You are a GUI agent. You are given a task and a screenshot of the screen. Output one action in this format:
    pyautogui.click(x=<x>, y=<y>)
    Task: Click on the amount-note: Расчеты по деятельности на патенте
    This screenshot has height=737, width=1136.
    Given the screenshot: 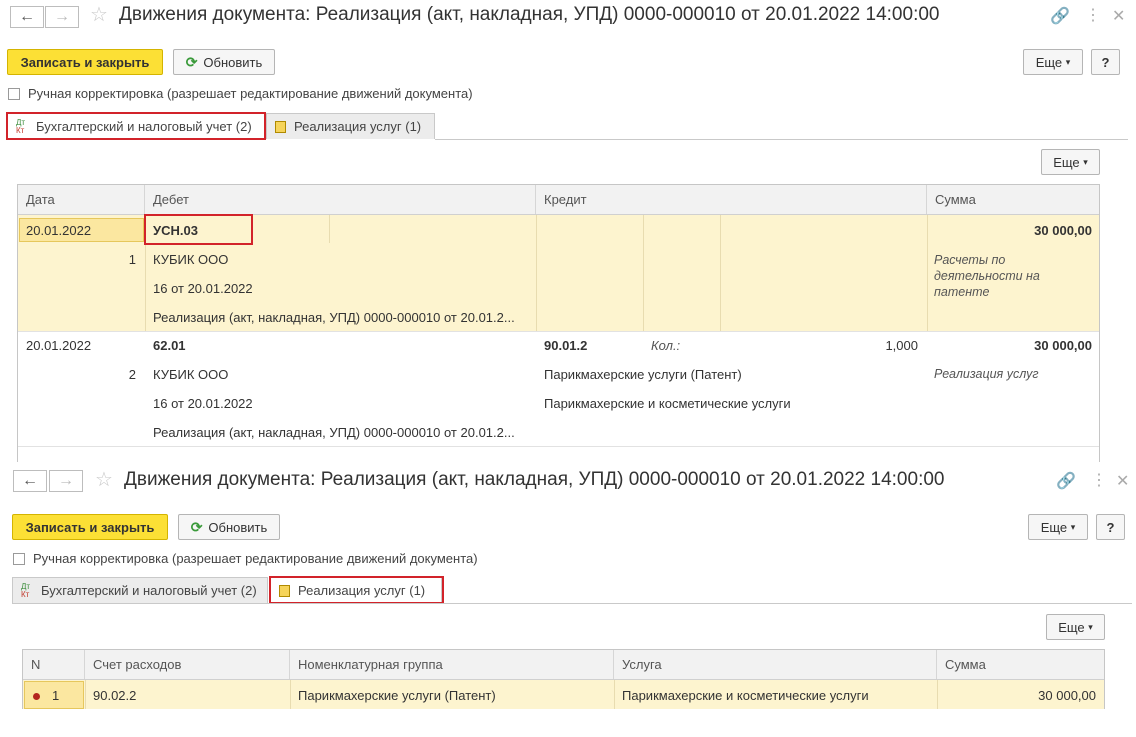 What is the action you would take?
    pyautogui.click(x=987, y=276)
    